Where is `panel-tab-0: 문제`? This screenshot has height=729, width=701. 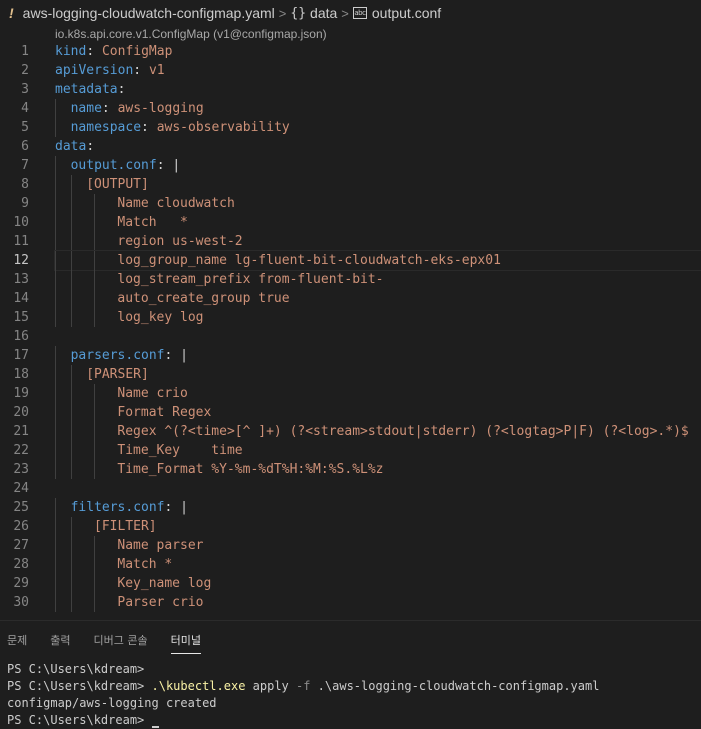
panel-tab-0: 문제 is located at coordinates (17, 642).